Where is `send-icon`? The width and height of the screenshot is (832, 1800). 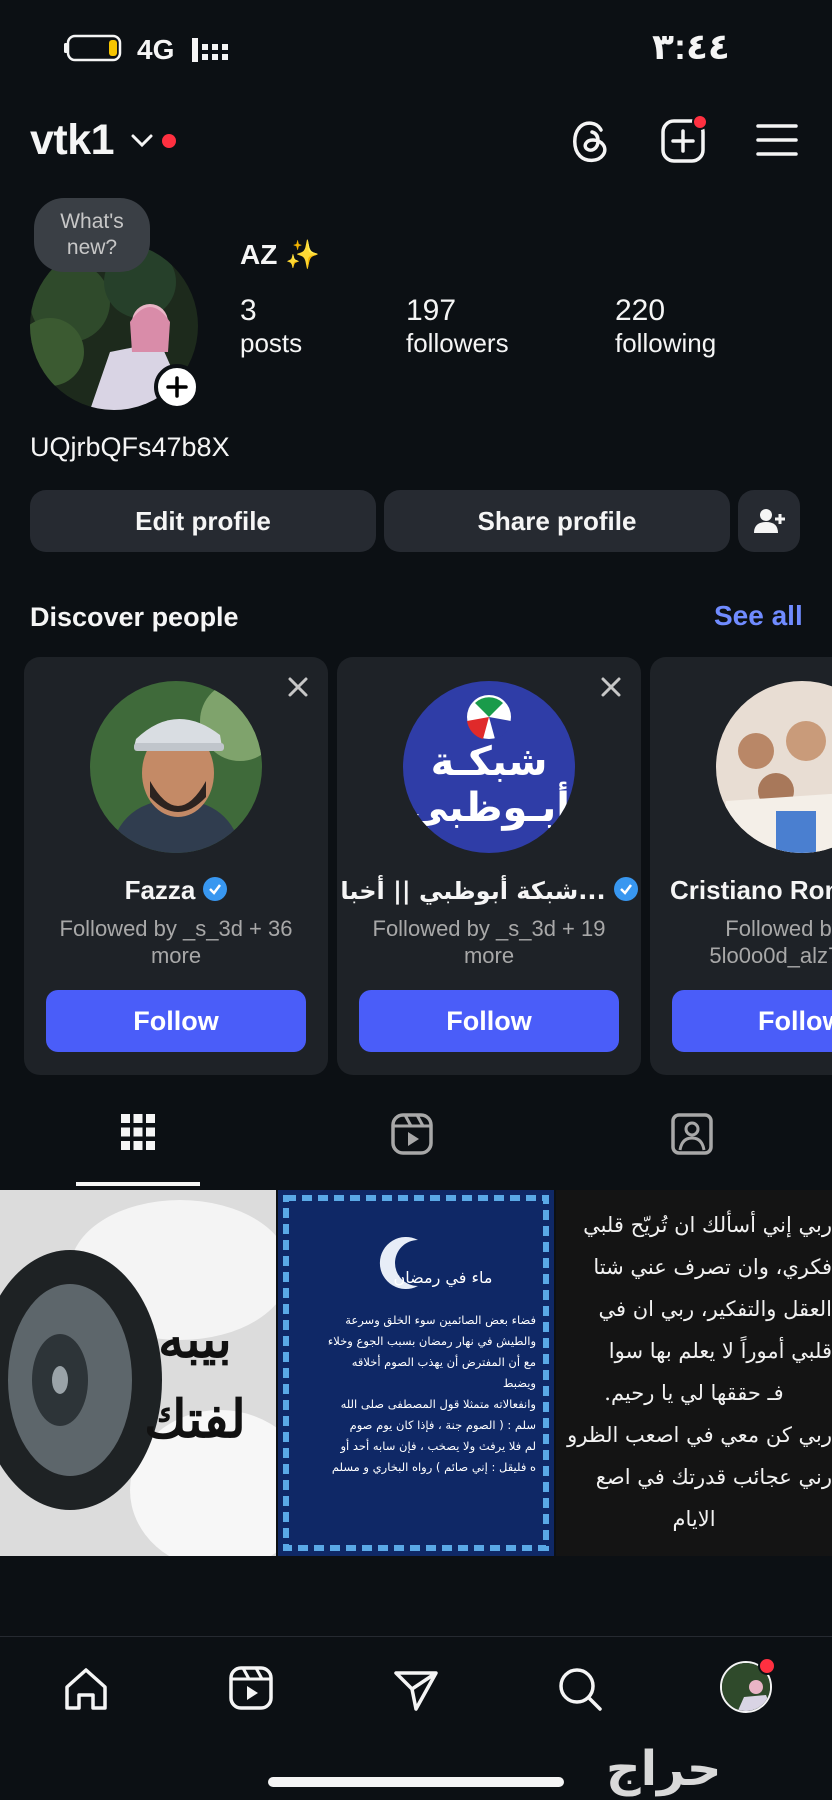 send-icon is located at coordinates (416, 1689).